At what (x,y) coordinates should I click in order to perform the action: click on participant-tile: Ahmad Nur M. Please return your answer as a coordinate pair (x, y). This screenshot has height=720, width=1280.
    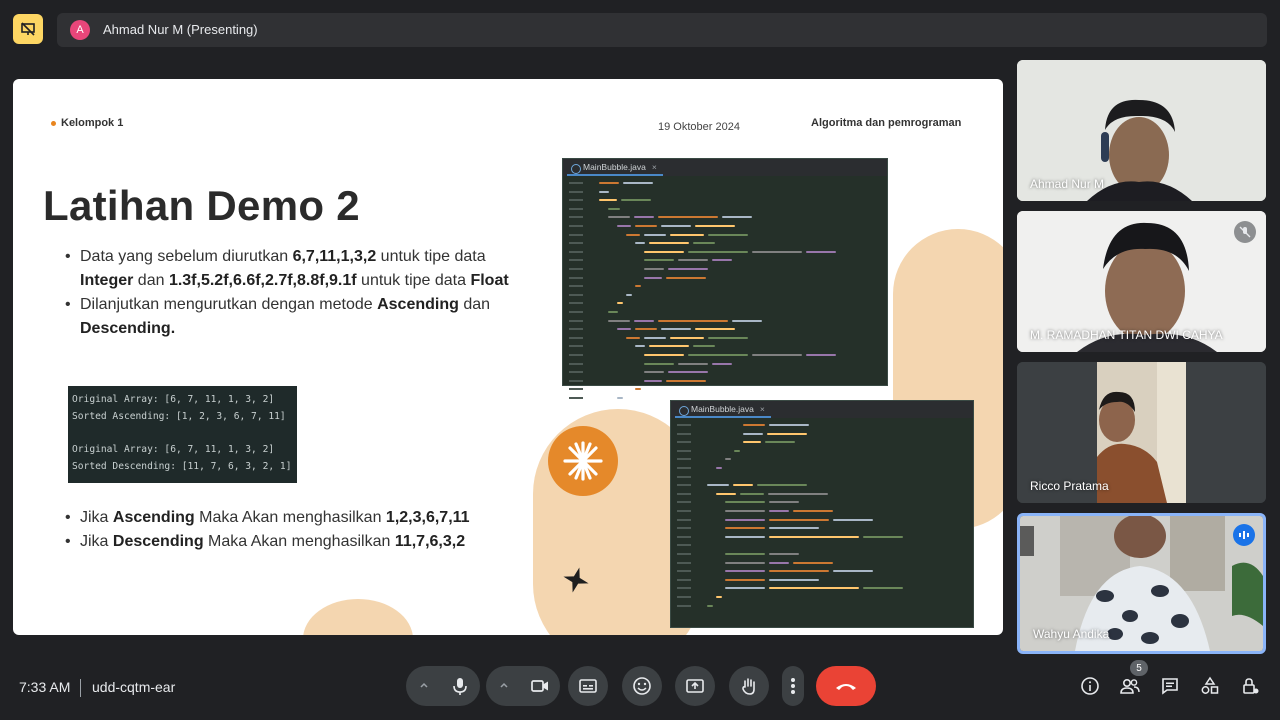
    Looking at the image, I should click on (1141, 130).